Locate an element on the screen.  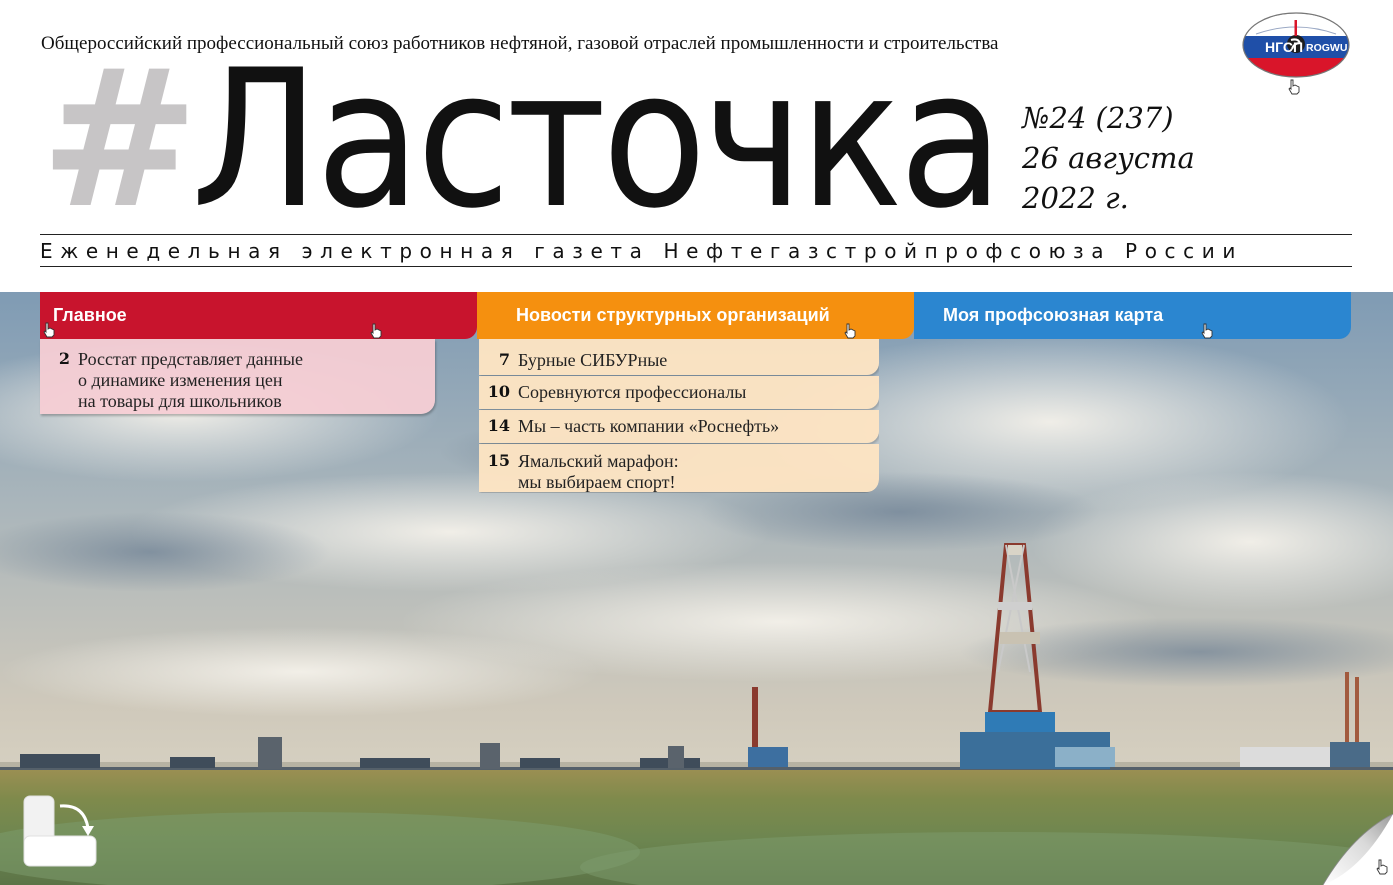
list-item: 10 Соревнуются профессионалы is located at coordinates (679, 392).